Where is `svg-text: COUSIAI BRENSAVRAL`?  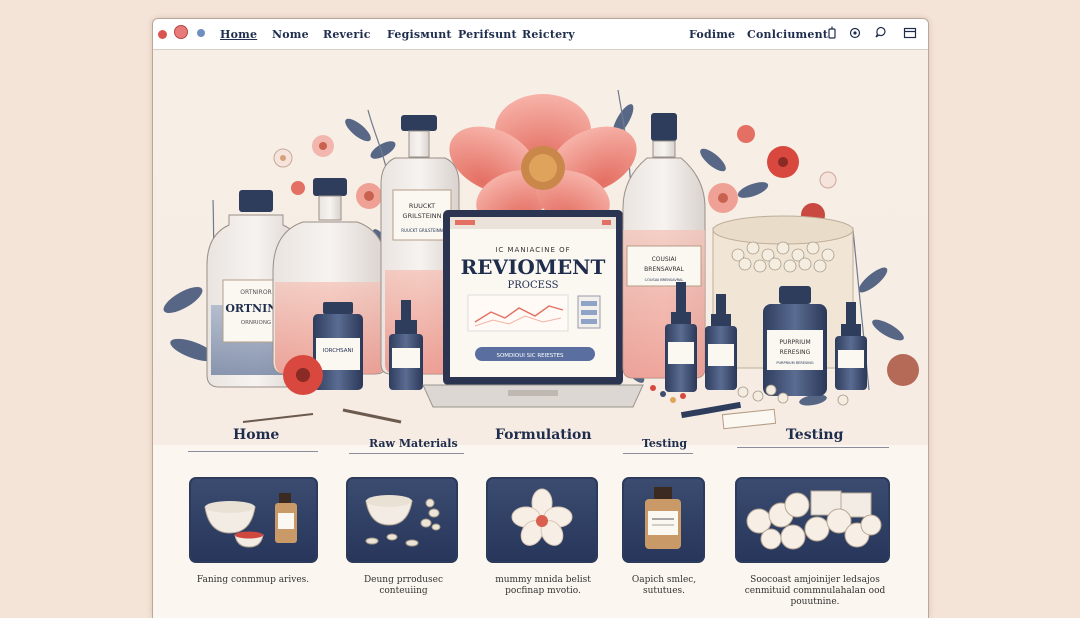 svg-text: COUSIAI BRENSAVRAL is located at coordinates (664, 280).